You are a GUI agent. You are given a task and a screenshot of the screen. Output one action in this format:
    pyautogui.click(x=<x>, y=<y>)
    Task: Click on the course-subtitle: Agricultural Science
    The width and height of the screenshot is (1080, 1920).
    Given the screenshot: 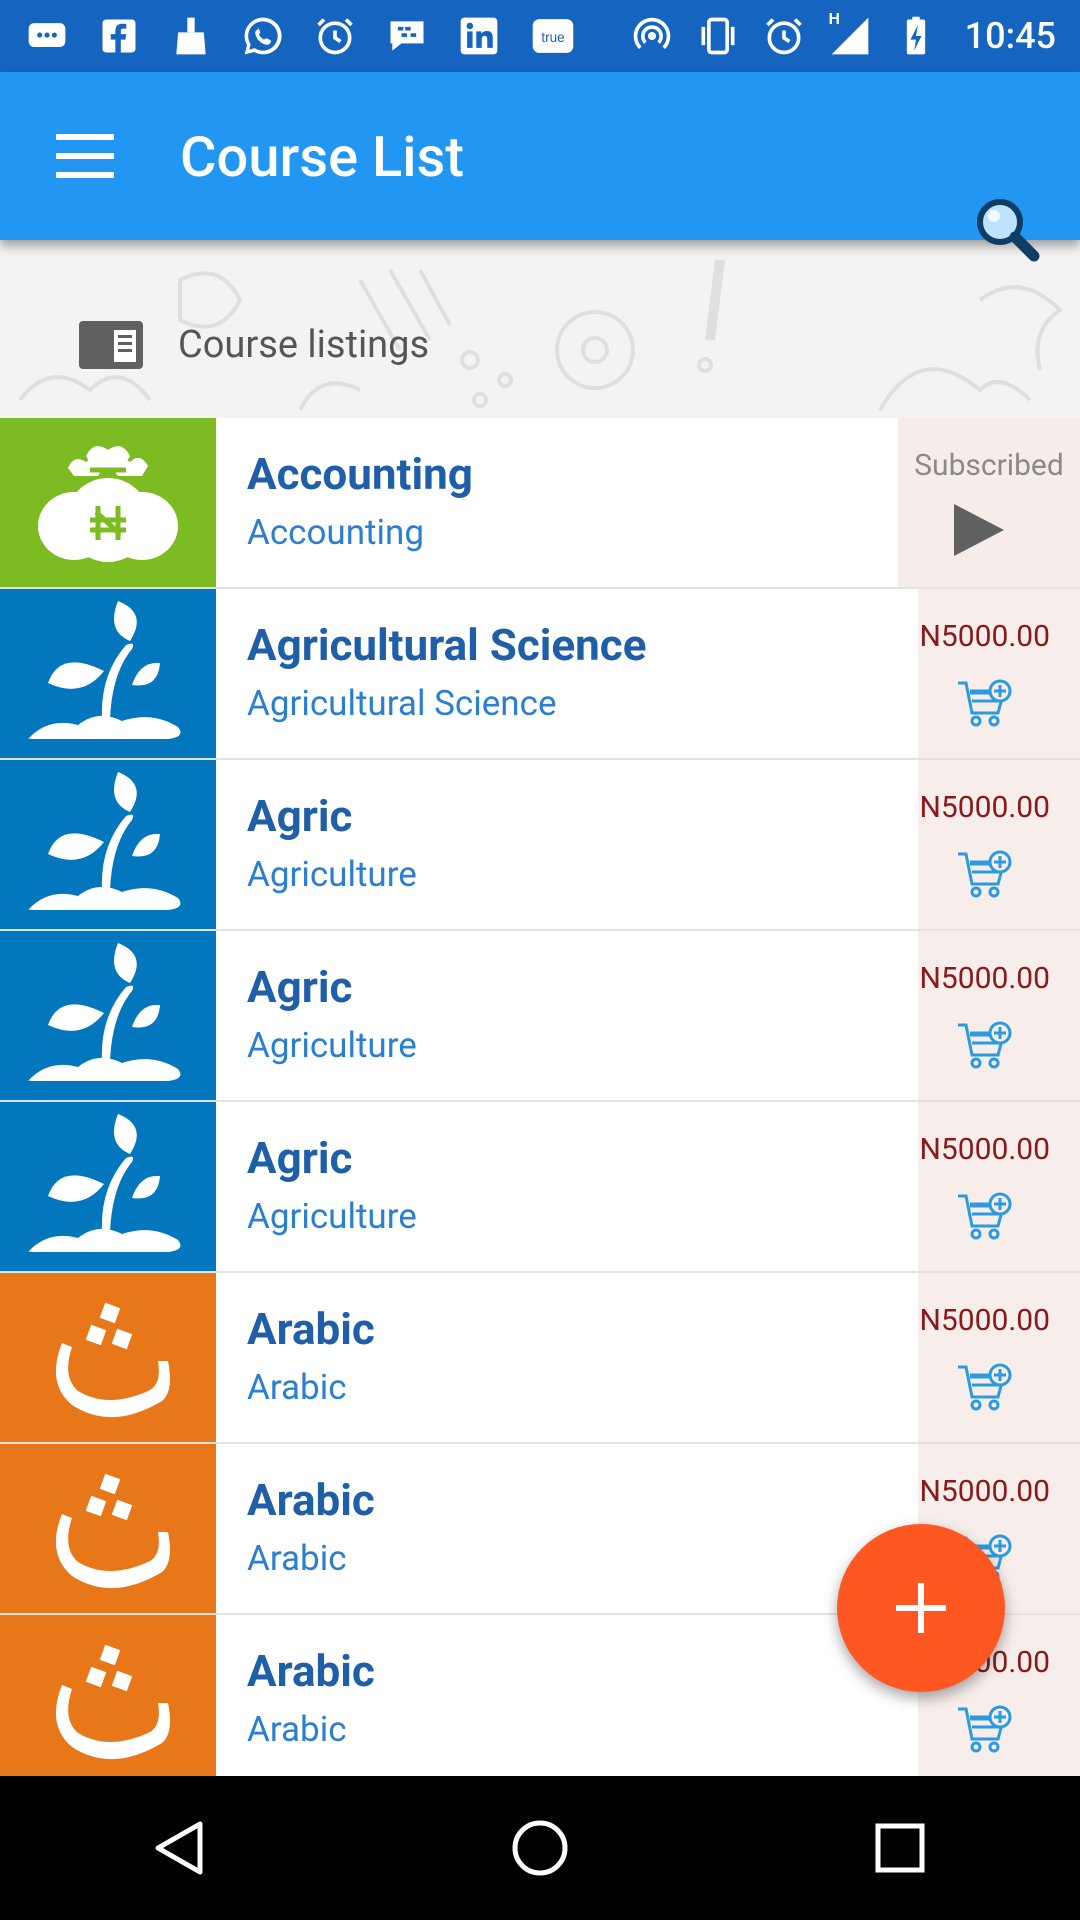 What is the action you would take?
    pyautogui.click(x=402, y=703)
    